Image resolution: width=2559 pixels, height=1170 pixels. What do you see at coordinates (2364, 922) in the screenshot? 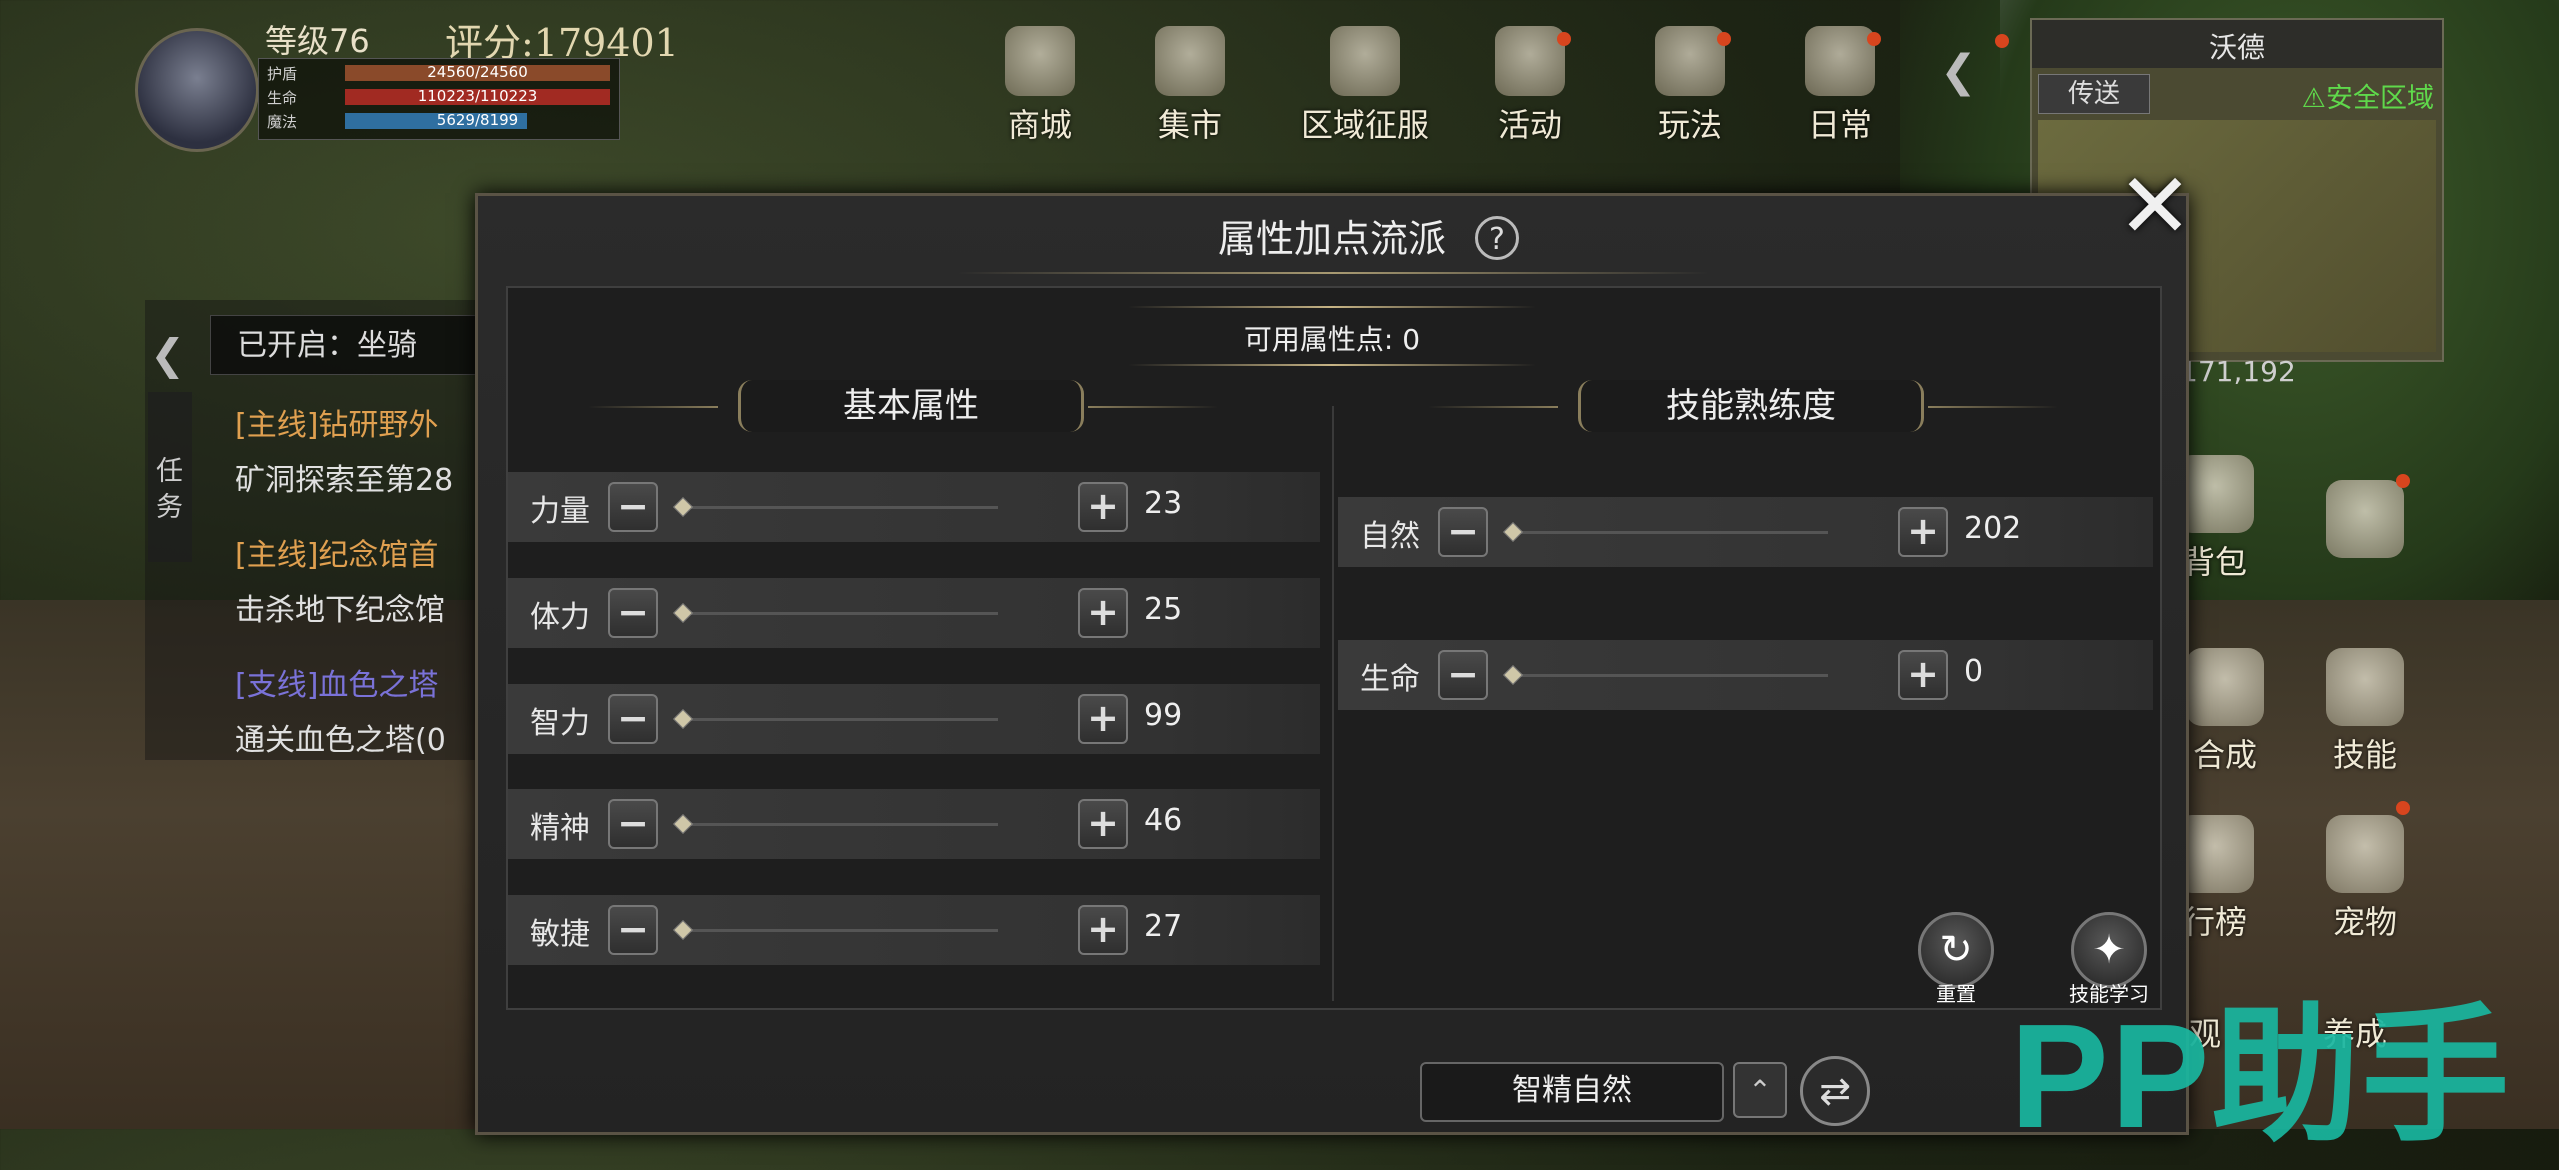
I see `right-menu-label: 宠物` at bounding box center [2364, 922].